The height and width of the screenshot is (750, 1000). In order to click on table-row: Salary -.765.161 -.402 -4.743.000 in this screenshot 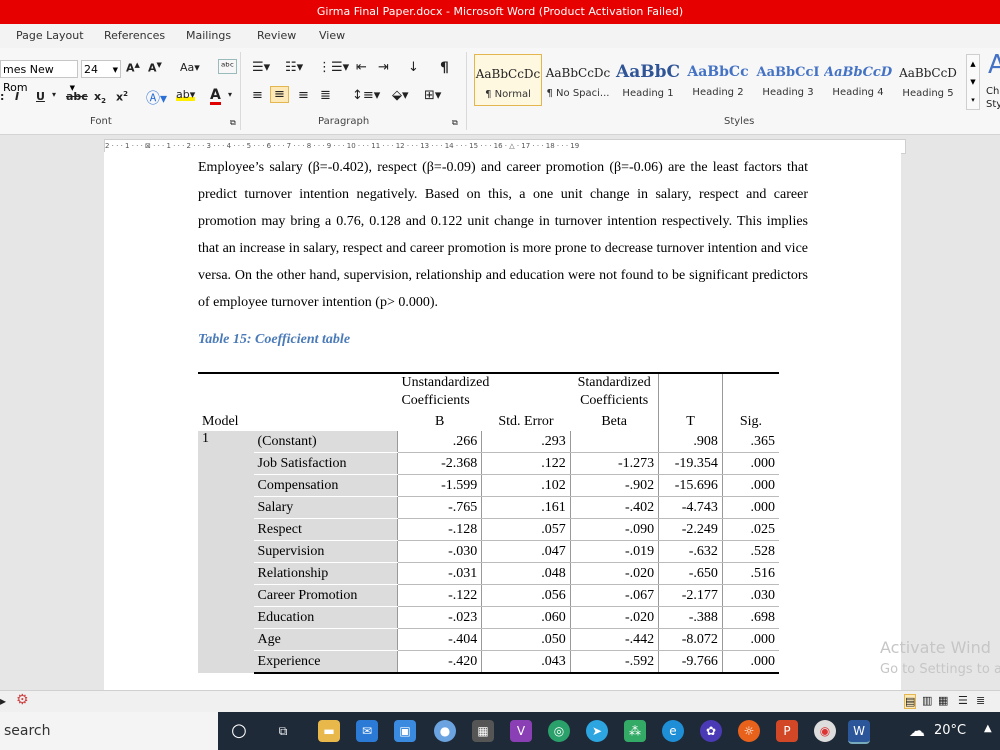, I will do `click(488, 507)`.